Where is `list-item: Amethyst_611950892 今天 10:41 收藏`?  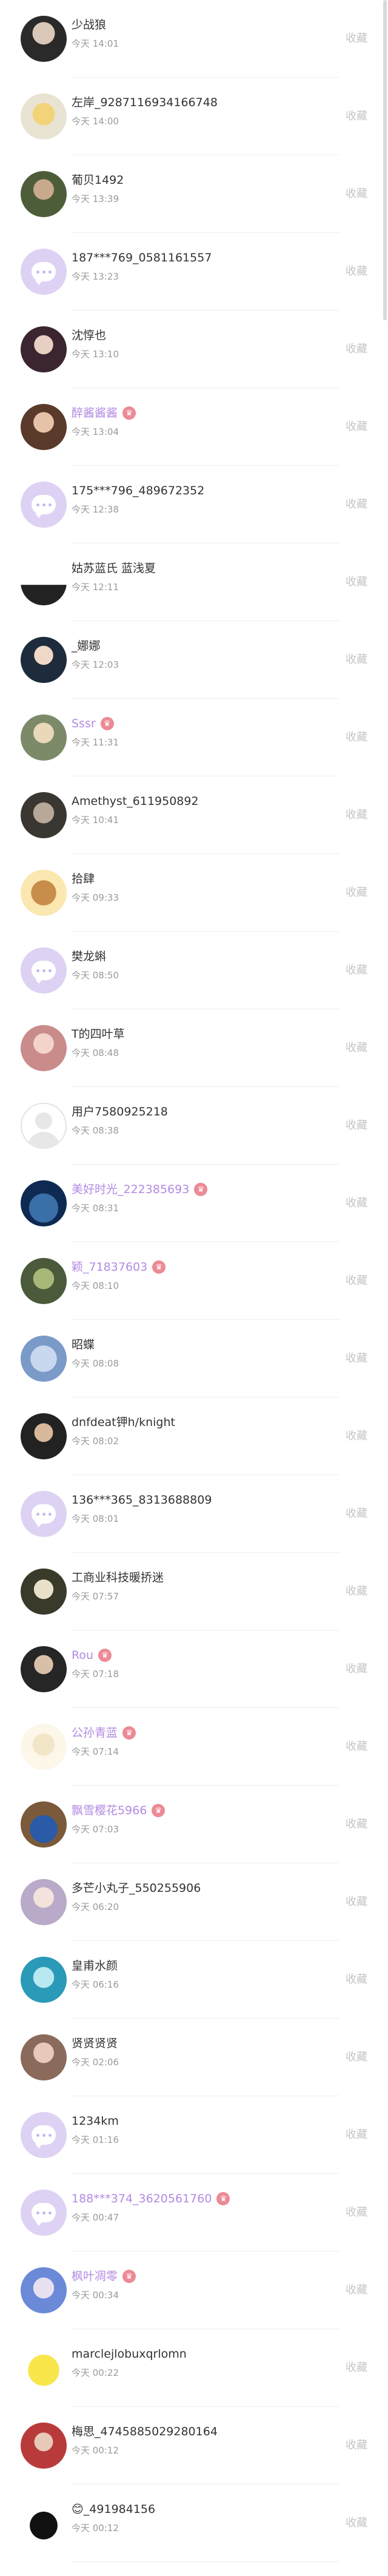 list-item: Amethyst_611950892 今天 10:41 收藏 is located at coordinates (194, 815).